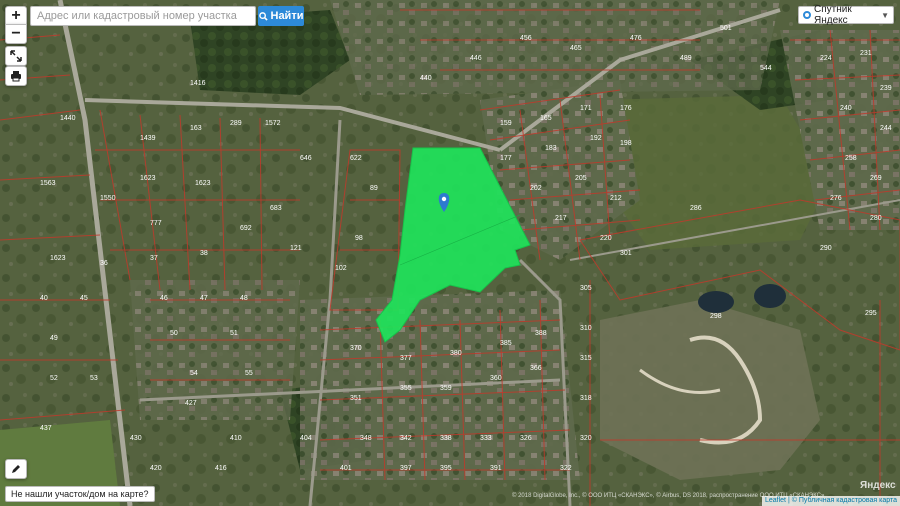 The height and width of the screenshot is (506, 900). Describe the element at coordinates (194, 373) in the screenshot. I see `parcel-number-label: 54` at that location.